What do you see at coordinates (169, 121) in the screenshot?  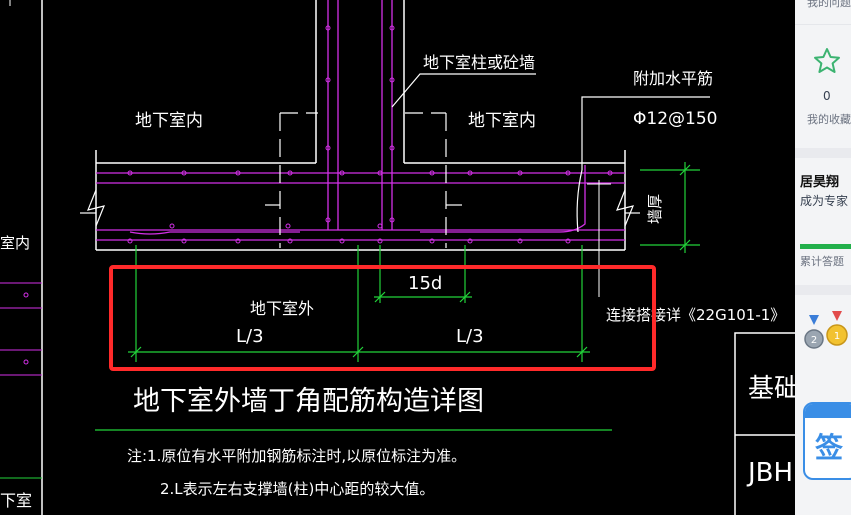 I see `interior-left-label: 地下室内` at bounding box center [169, 121].